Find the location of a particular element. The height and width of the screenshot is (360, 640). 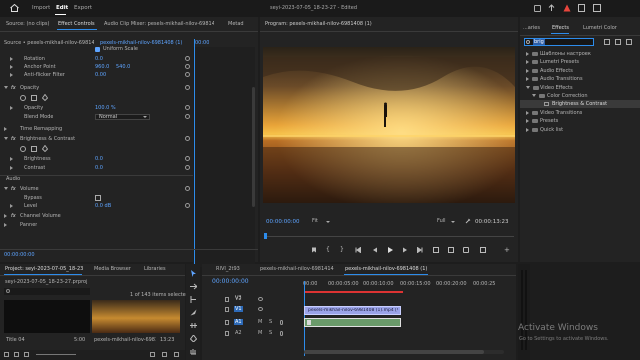

property-value: 0.00 is located at coordinates (100, 75).